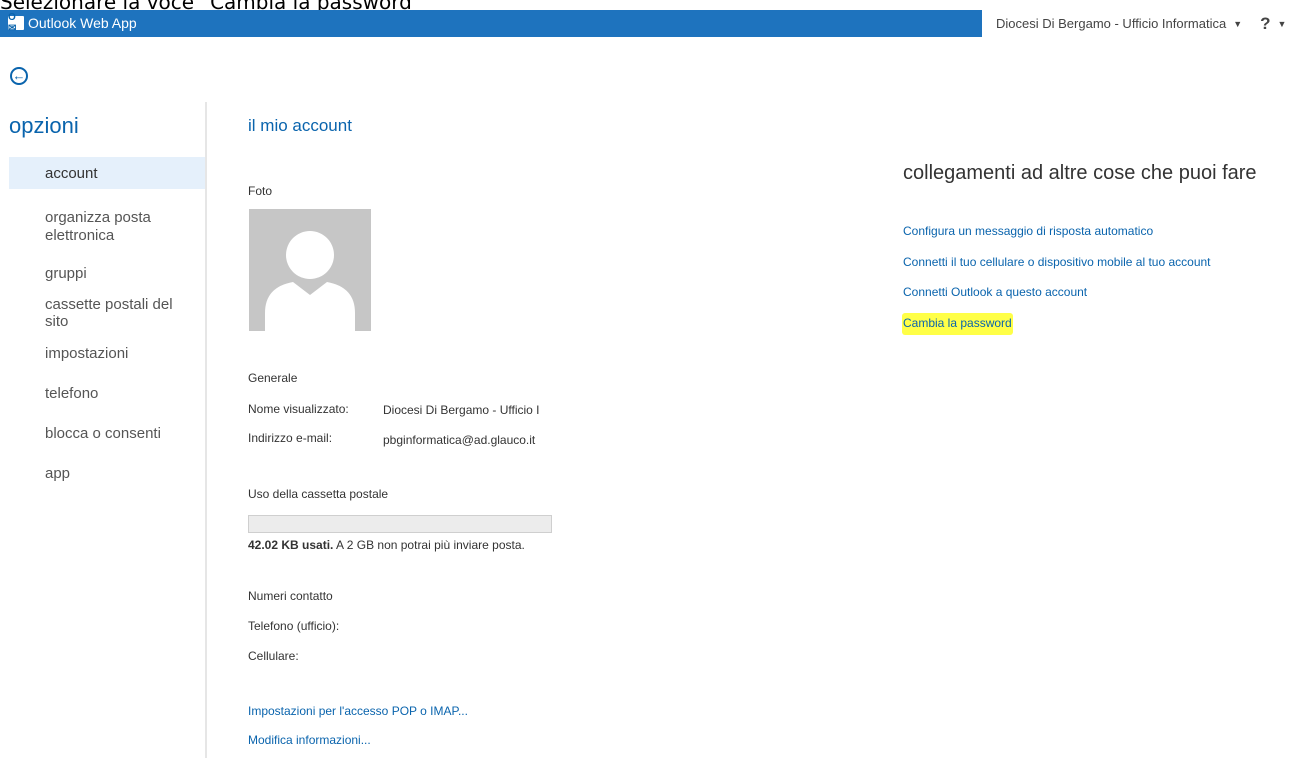 This screenshot has width=1292, height=758. I want to click on chevron-down-icon: ▼, so click(1237, 24).